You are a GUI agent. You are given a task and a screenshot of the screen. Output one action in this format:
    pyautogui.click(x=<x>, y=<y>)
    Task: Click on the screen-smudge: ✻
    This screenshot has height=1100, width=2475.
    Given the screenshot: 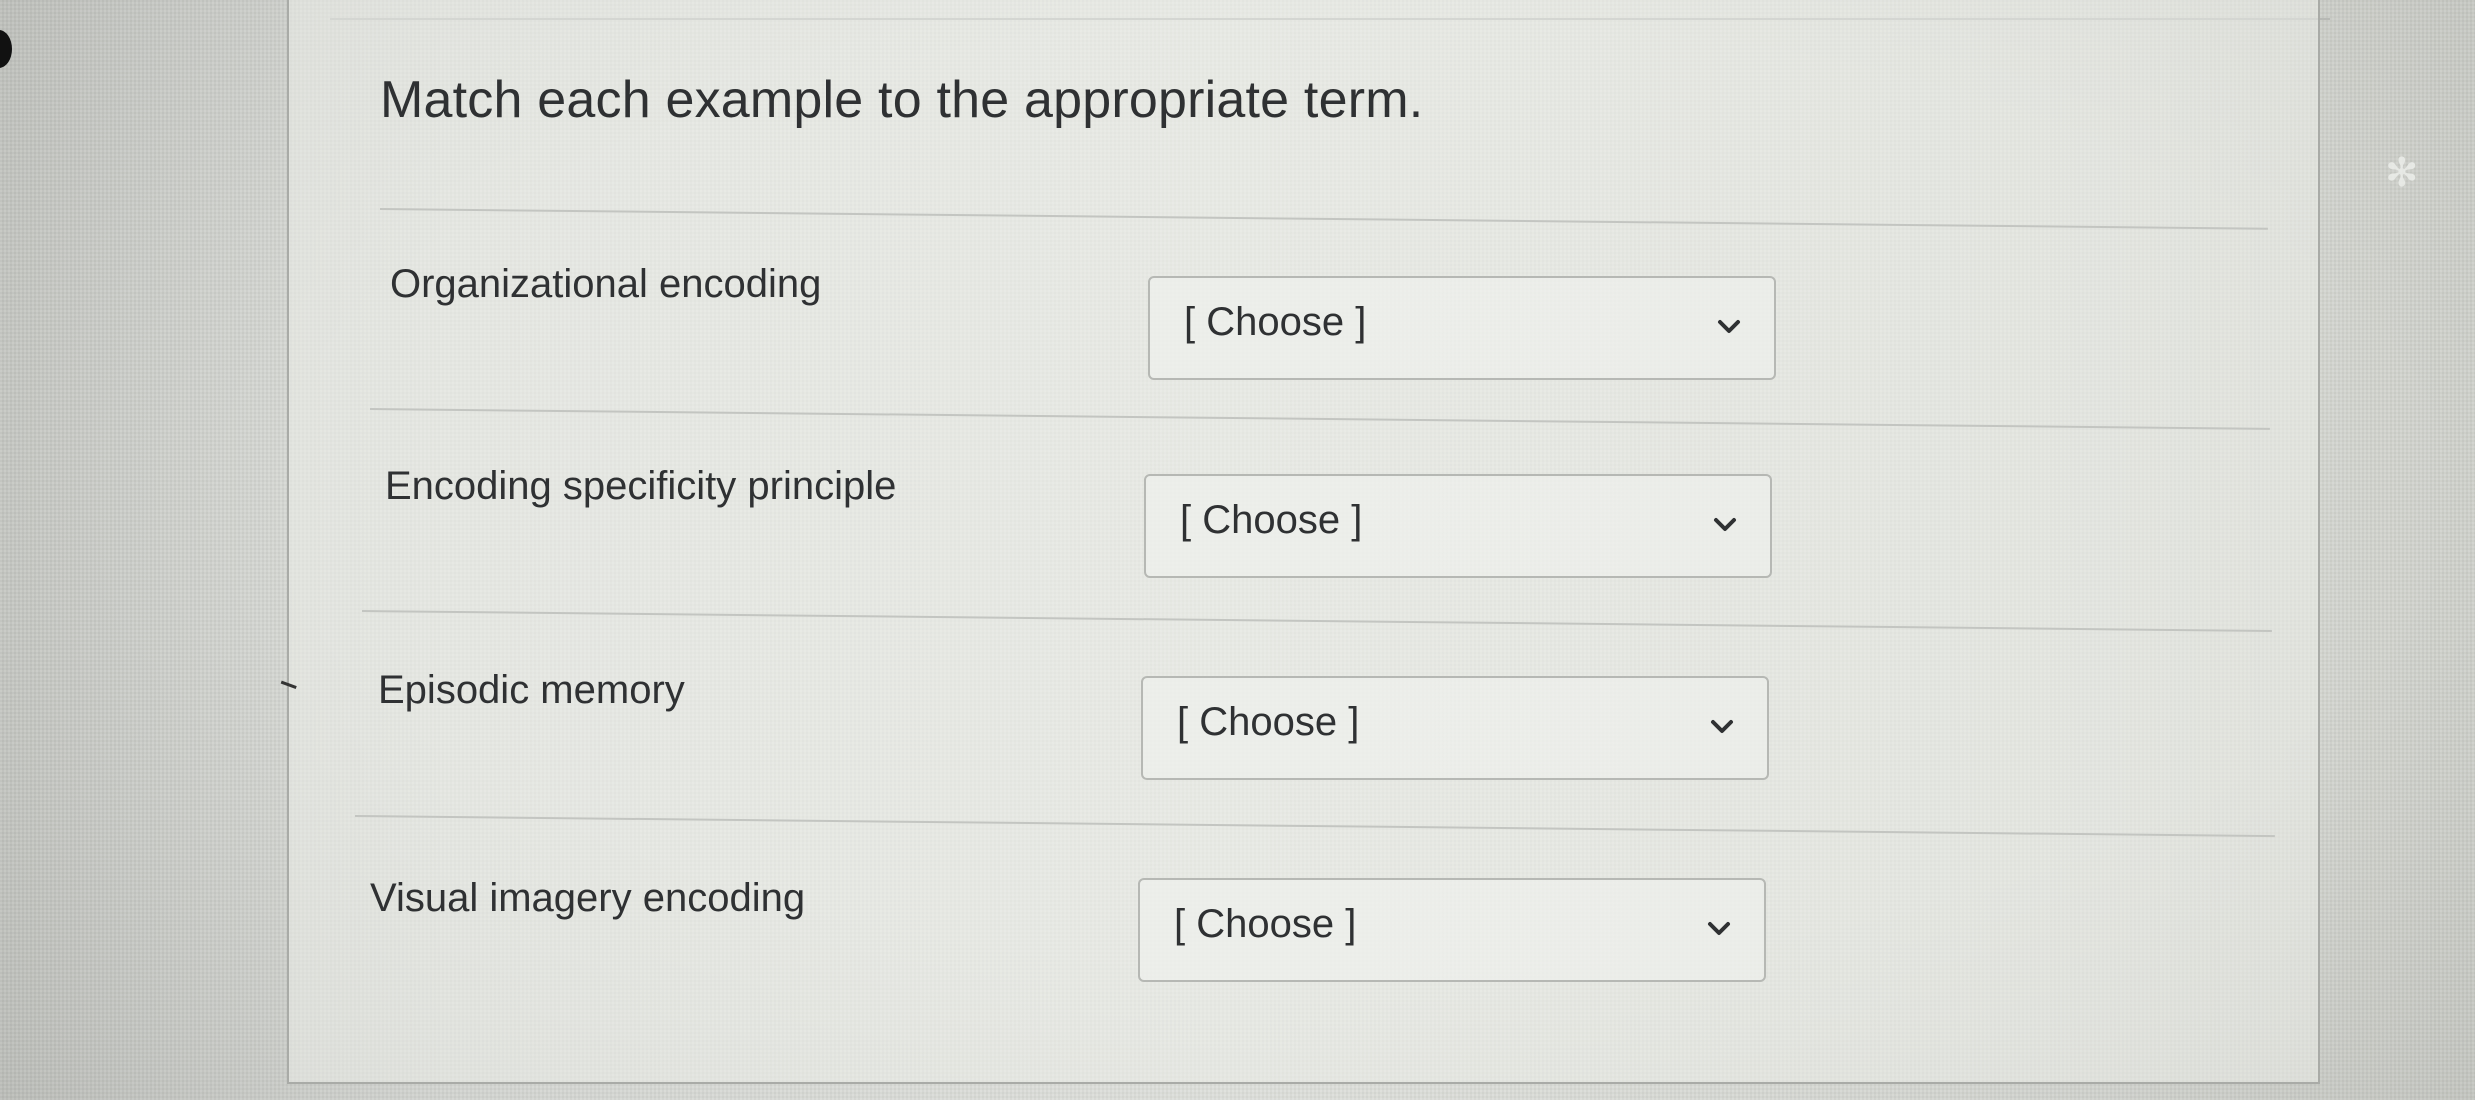 What is the action you would take?
    pyautogui.click(x=2402, y=173)
    